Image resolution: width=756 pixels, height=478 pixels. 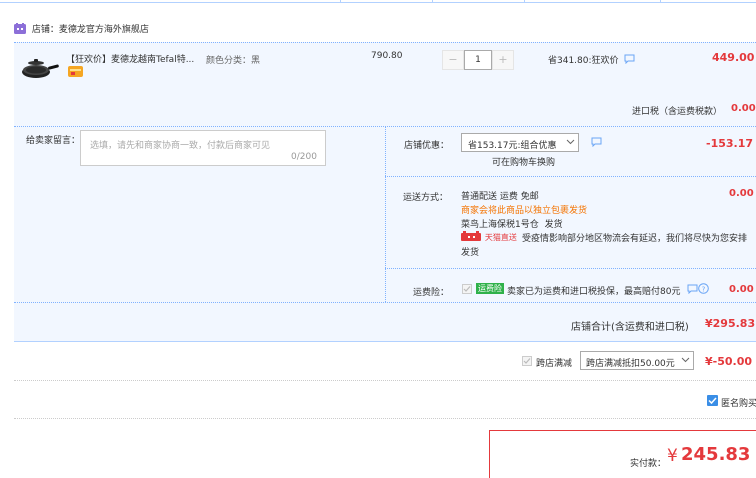 I want to click on message-placeholder: 选填，请先和商家协商一致，付款后商家可见, so click(x=180, y=146).